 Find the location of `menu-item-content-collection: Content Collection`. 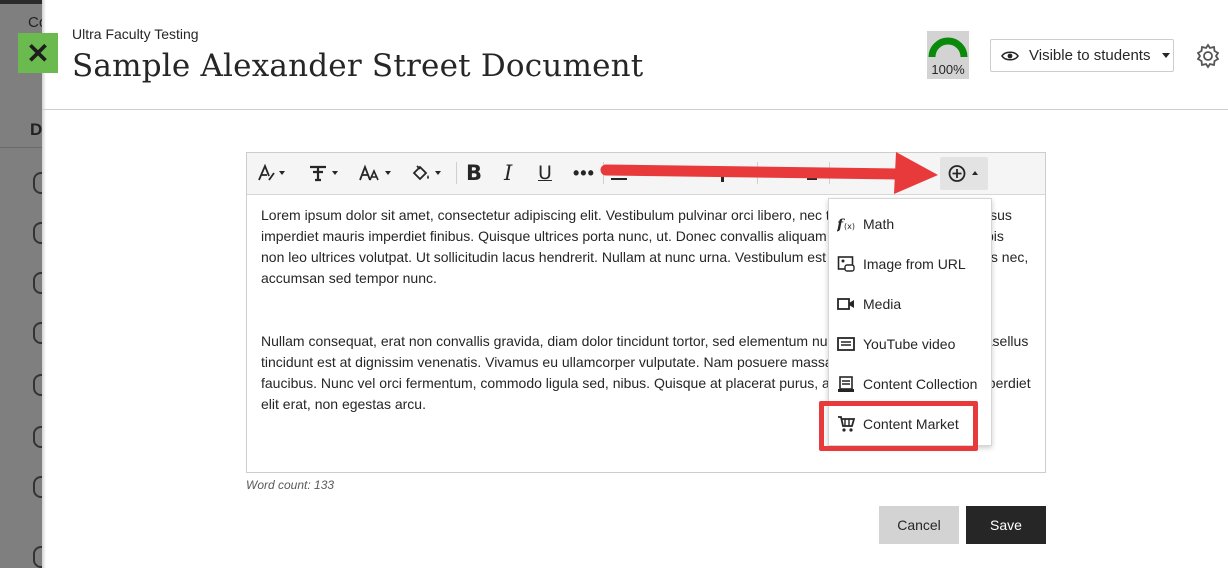

menu-item-content-collection: Content Collection is located at coordinates (910, 384).